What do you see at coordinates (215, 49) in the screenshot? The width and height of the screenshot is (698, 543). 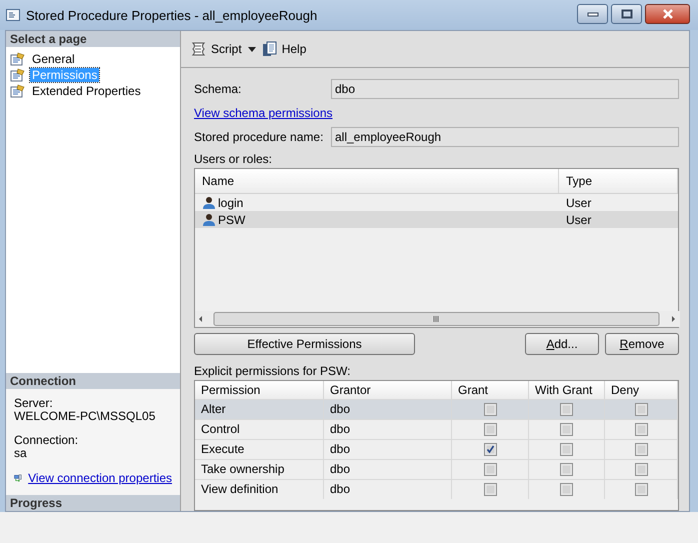 I see `script-button: Script` at bounding box center [215, 49].